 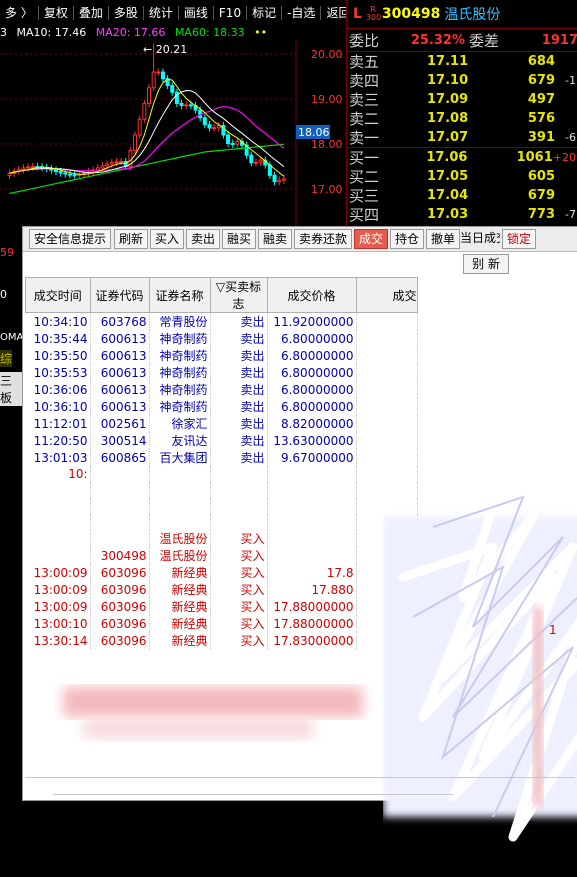 What do you see at coordinates (486, 264) in the screenshot?
I see `sub-button-1: 别 新` at bounding box center [486, 264].